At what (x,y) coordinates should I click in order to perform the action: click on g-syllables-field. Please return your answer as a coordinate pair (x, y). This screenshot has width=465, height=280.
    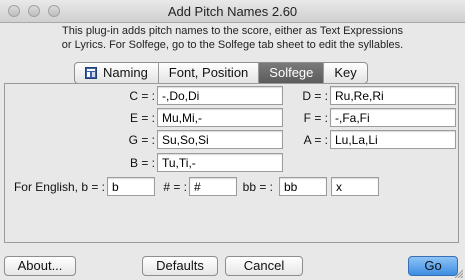
    Looking at the image, I should click on (220, 139).